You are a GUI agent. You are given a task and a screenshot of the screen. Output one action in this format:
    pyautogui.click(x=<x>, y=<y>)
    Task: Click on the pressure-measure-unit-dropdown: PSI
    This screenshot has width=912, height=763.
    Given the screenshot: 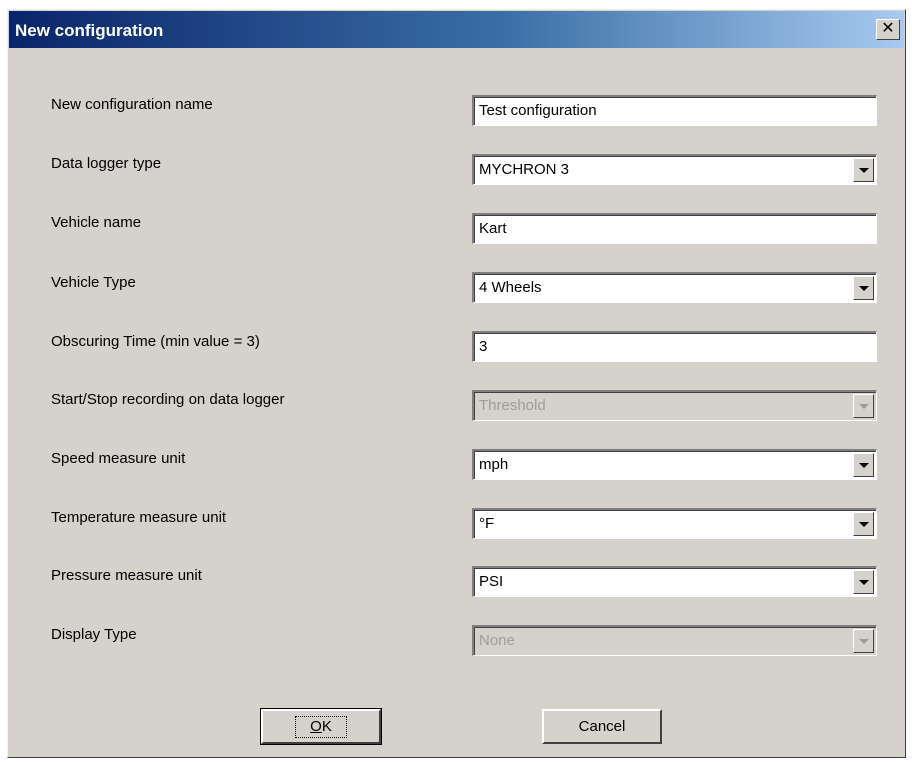 What is the action you would take?
    pyautogui.click(x=674, y=581)
    